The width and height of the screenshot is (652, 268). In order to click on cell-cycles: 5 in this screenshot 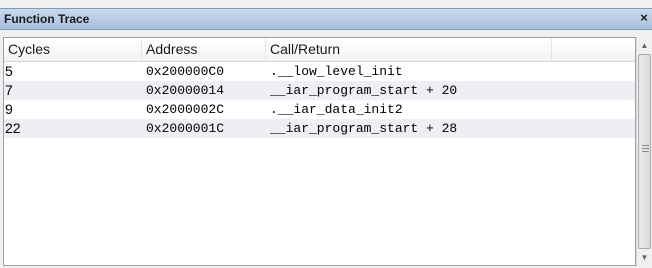, I will do `click(9, 71)`.